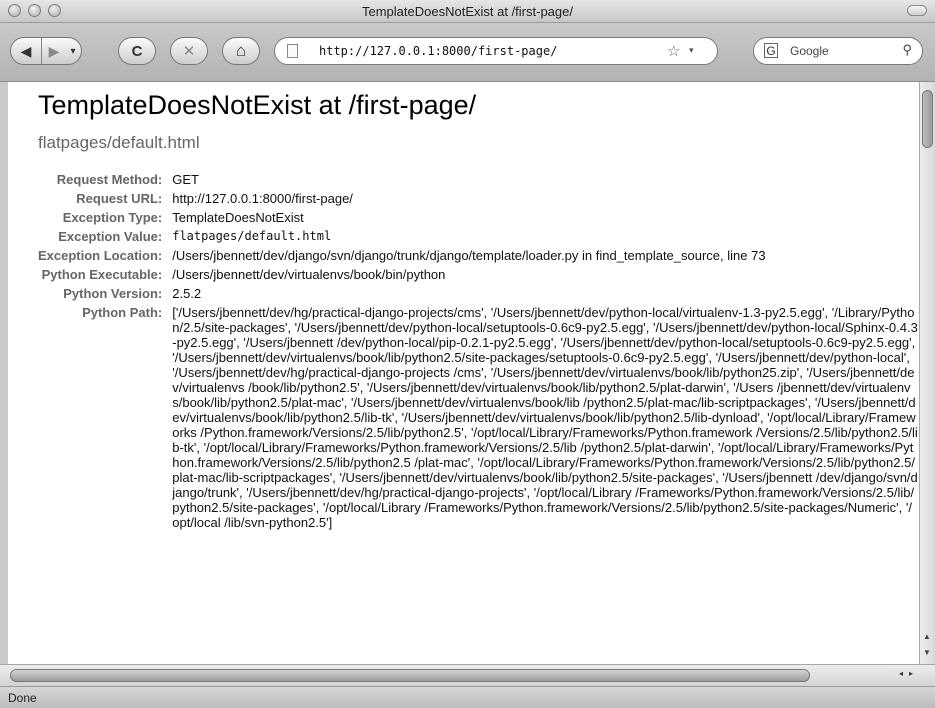  Describe the element at coordinates (838, 51) in the screenshot. I see `search-box: G Google ⚲` at that location.